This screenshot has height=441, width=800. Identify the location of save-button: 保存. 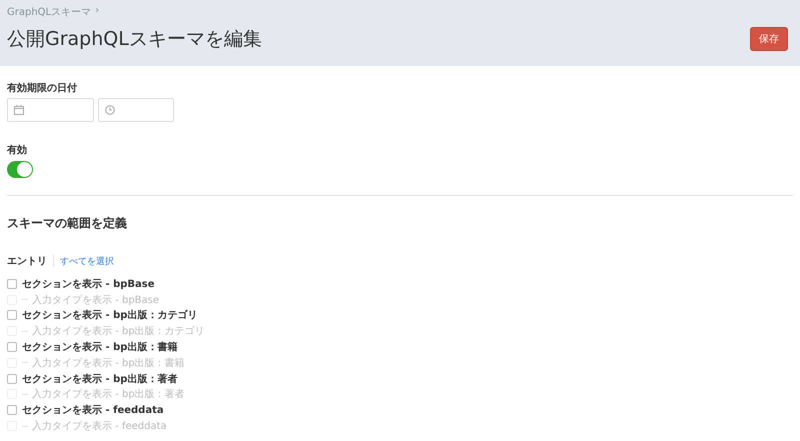
(769, 39).